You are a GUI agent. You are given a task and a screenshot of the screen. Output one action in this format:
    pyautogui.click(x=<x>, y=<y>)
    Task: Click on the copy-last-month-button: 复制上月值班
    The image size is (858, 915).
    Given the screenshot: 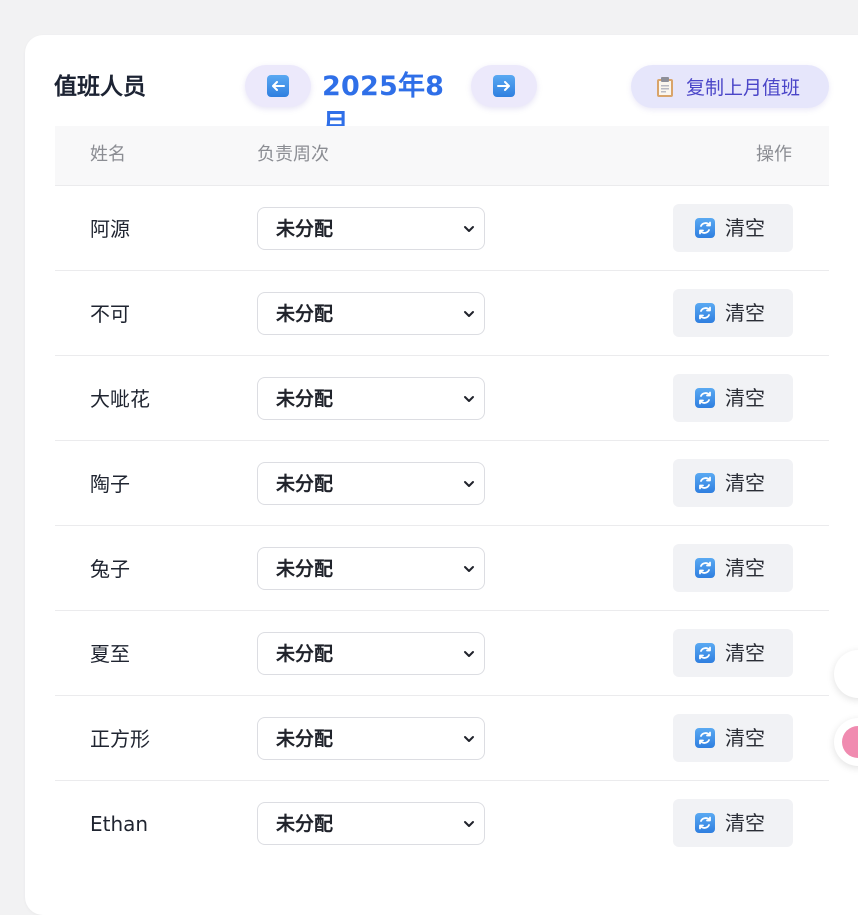 What is the action you would take?
    pyautogui.click(x=730, y=86)
    